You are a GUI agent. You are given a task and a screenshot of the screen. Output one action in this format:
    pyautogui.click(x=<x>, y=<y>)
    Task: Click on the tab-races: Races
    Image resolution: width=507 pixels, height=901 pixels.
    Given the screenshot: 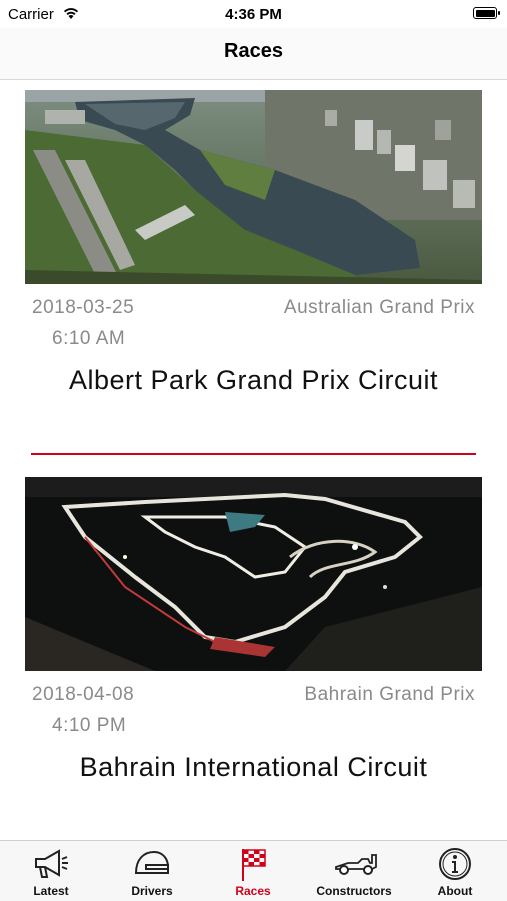 What is the action you would take?
    pyautogui.click(x=253, y=871)
    